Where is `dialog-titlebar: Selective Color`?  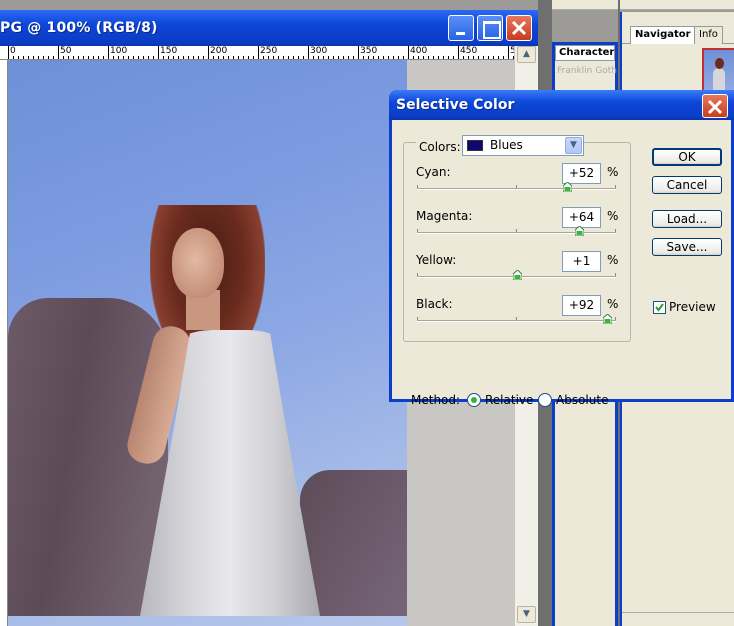 dialog-titlebar: Selective Color is located at coordinates (561, 105).